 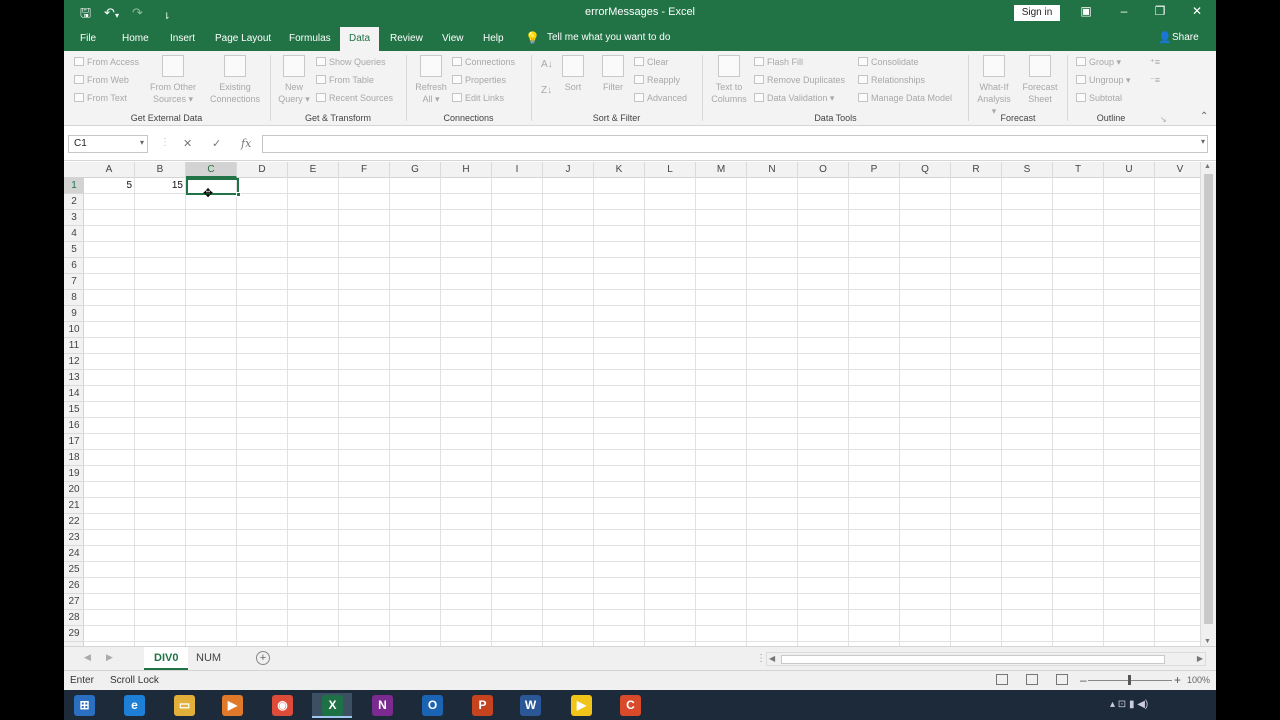 I want to click on sort-ascending-icon: A↓, so click(x=547, y=64).